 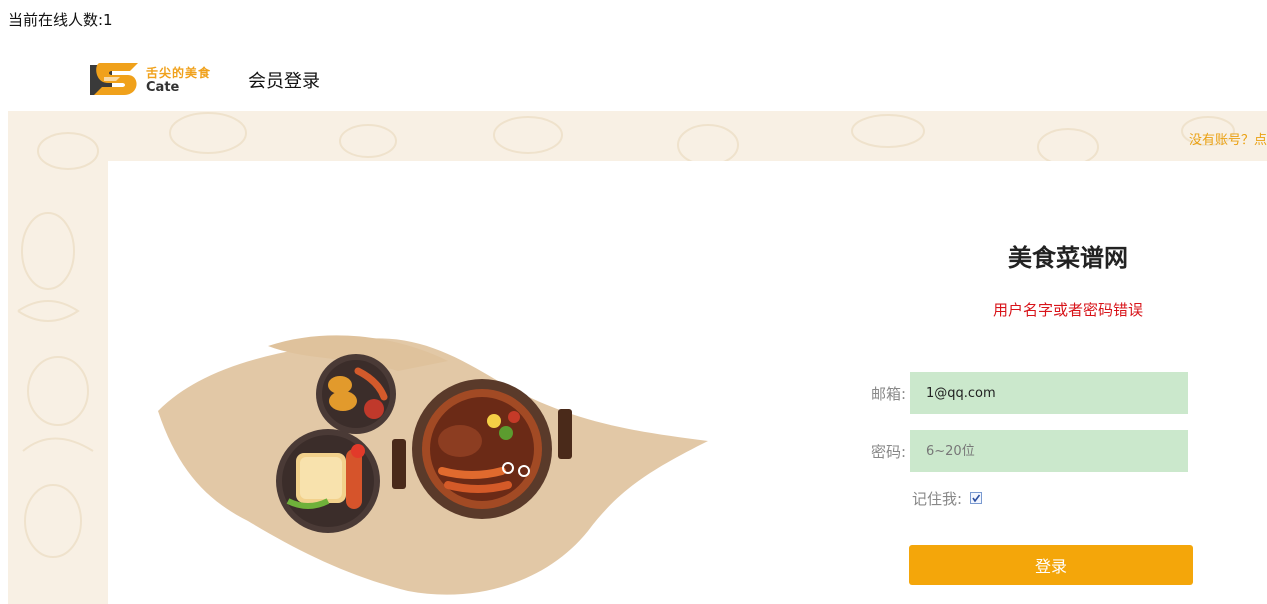 What do you see at coordinates (1067, 310) in the screenshot?
I see `login-error-message: 用户名字或者密码错误` at bounding box center [1067, 310].